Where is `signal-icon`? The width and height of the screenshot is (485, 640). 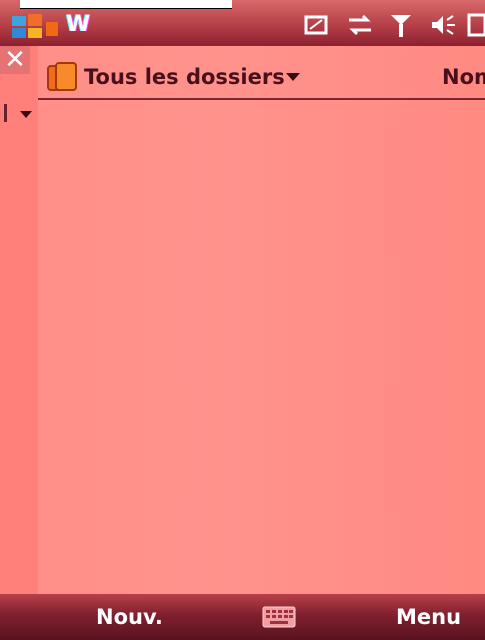
signal-icon is located at coordinates (401, 25).